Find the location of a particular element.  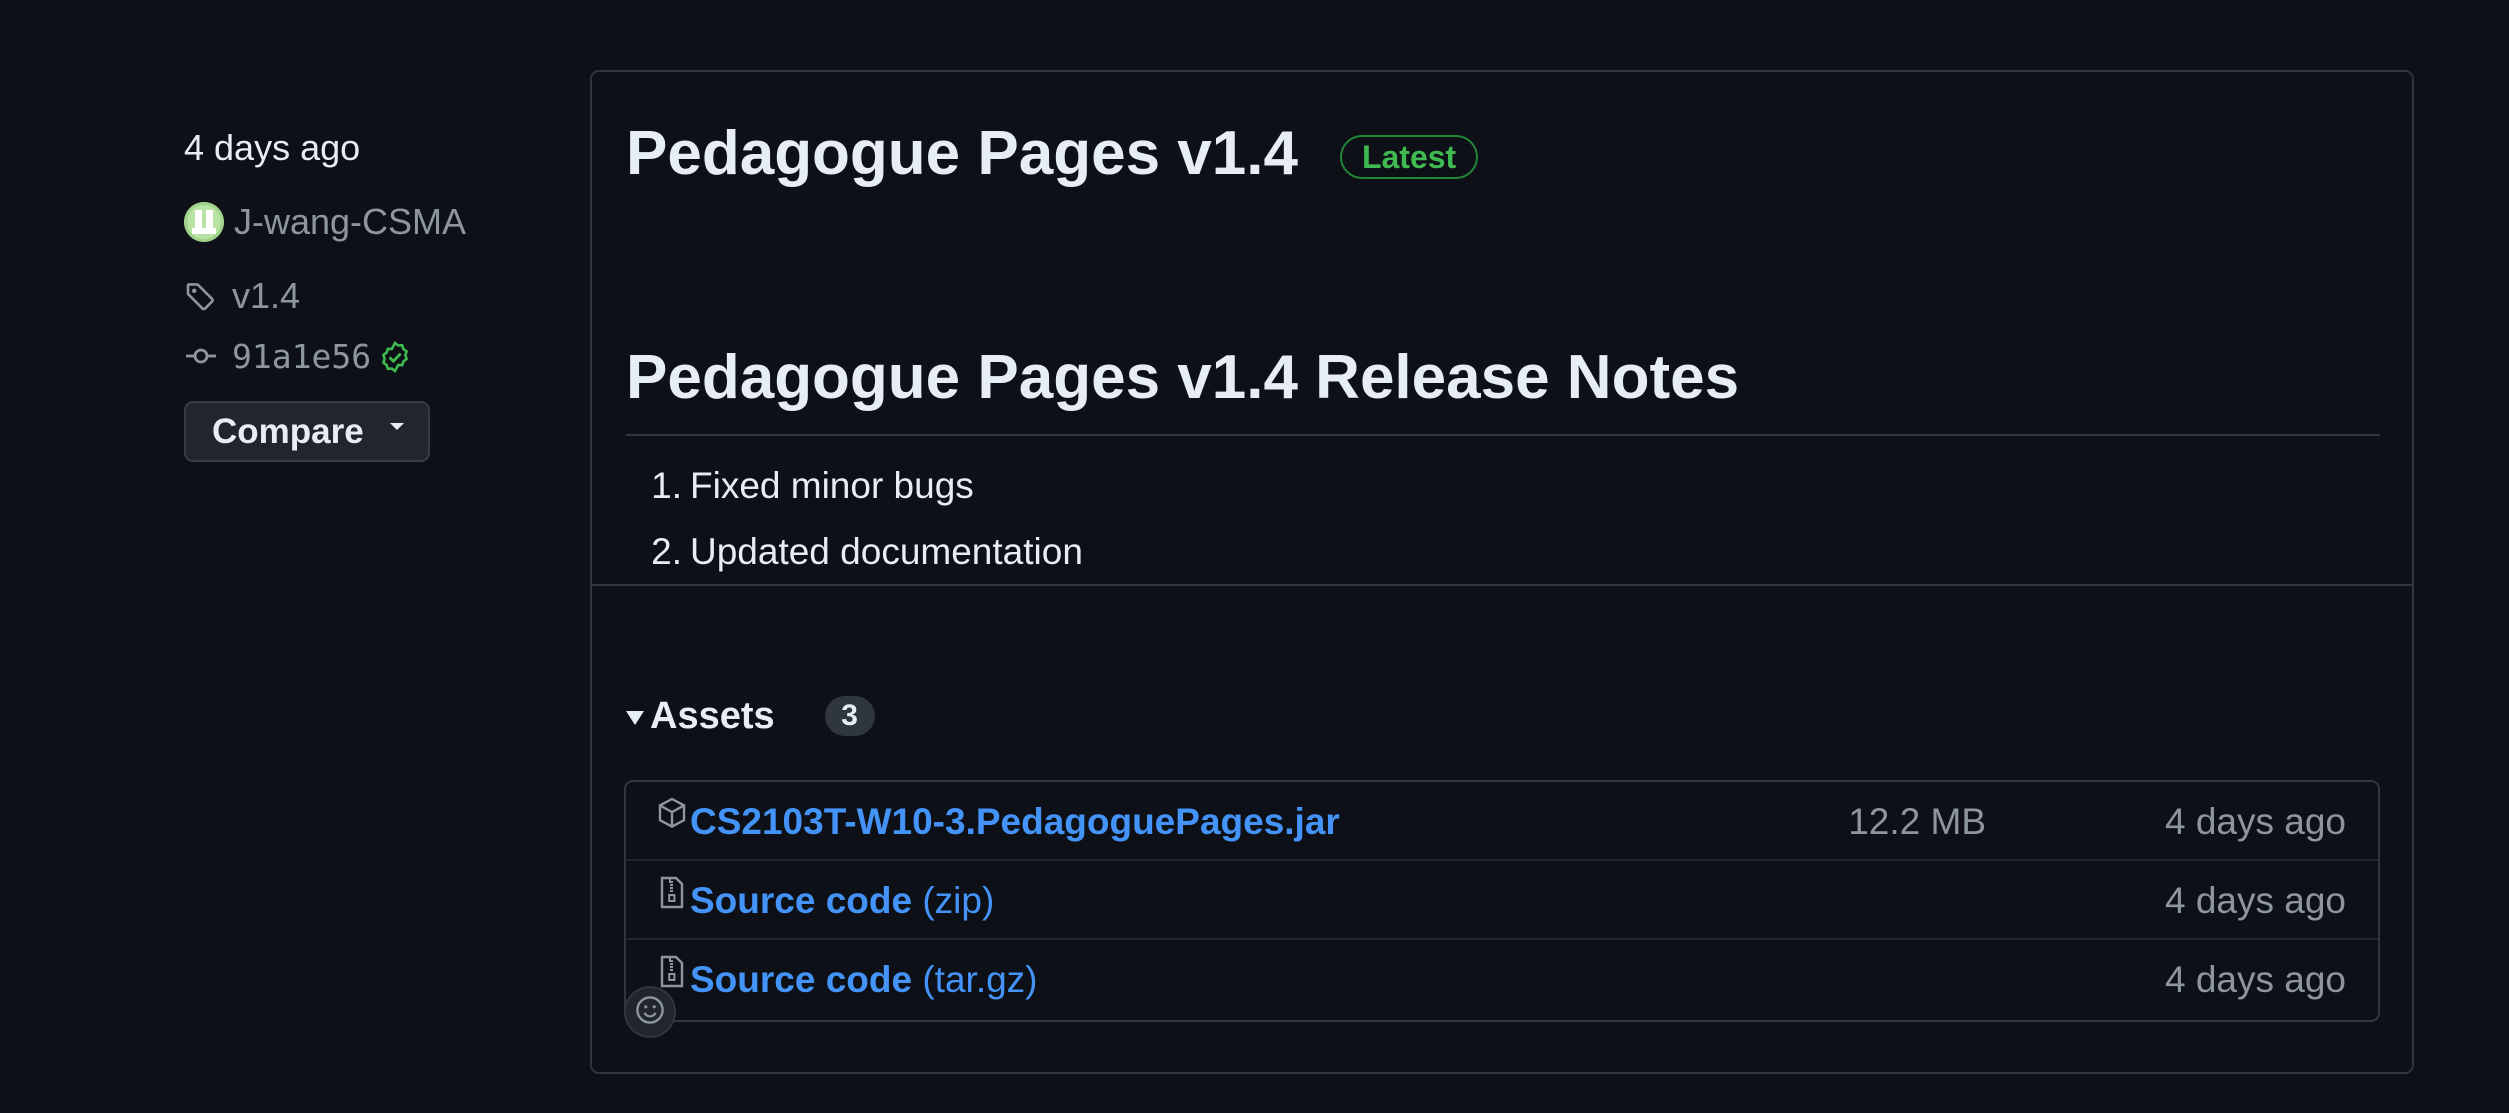

asset-row: Source code (tar.gz) 4 days ago is located at coordinates (1502, 979).